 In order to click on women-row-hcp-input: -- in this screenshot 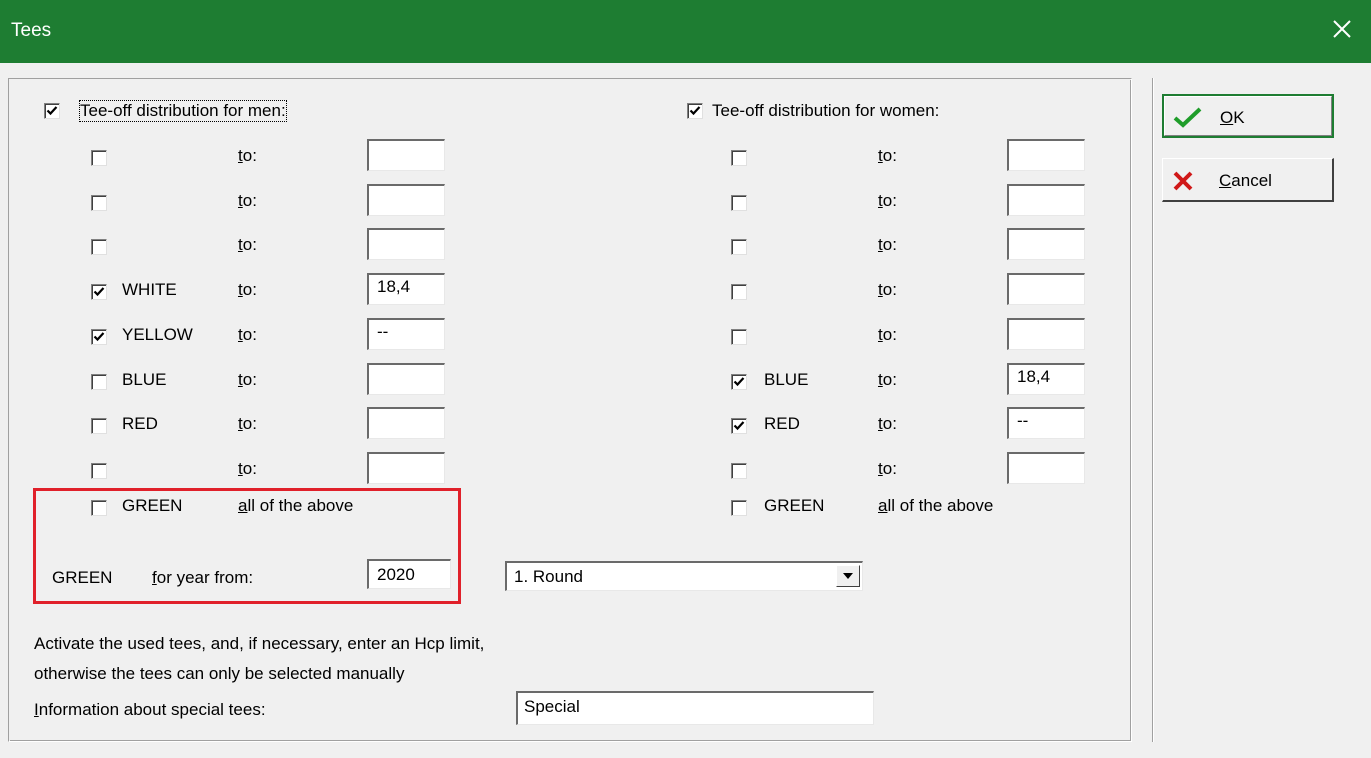, I will do `click(1046, 423)`.